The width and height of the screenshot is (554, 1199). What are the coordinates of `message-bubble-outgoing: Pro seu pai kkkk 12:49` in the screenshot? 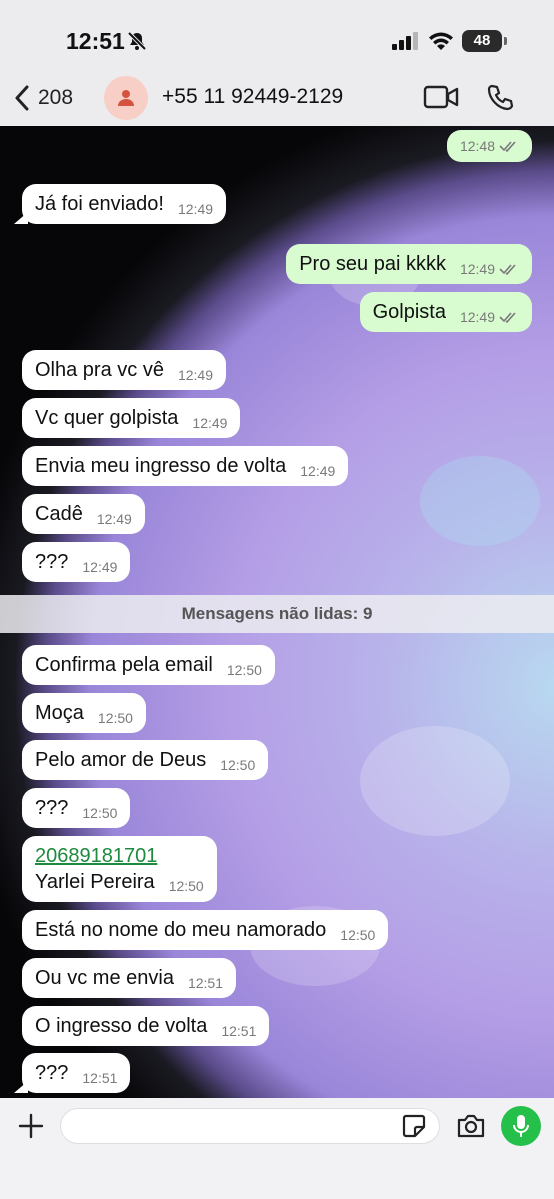 It's located at (409, 264).